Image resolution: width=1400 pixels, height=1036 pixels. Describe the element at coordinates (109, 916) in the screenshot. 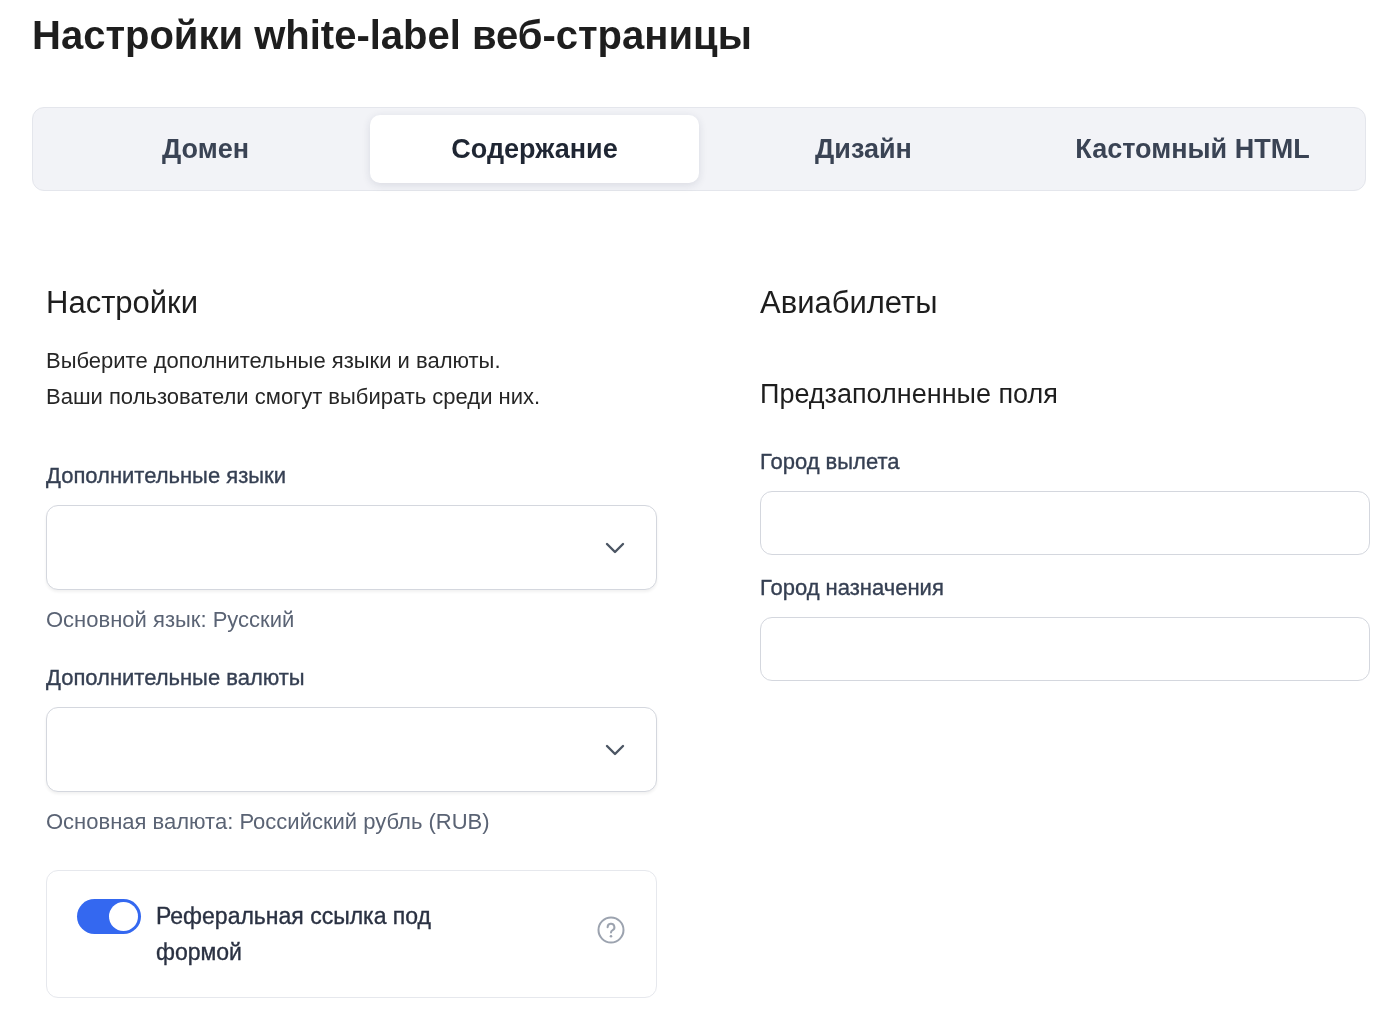

I see `toggle-switch` at that location.